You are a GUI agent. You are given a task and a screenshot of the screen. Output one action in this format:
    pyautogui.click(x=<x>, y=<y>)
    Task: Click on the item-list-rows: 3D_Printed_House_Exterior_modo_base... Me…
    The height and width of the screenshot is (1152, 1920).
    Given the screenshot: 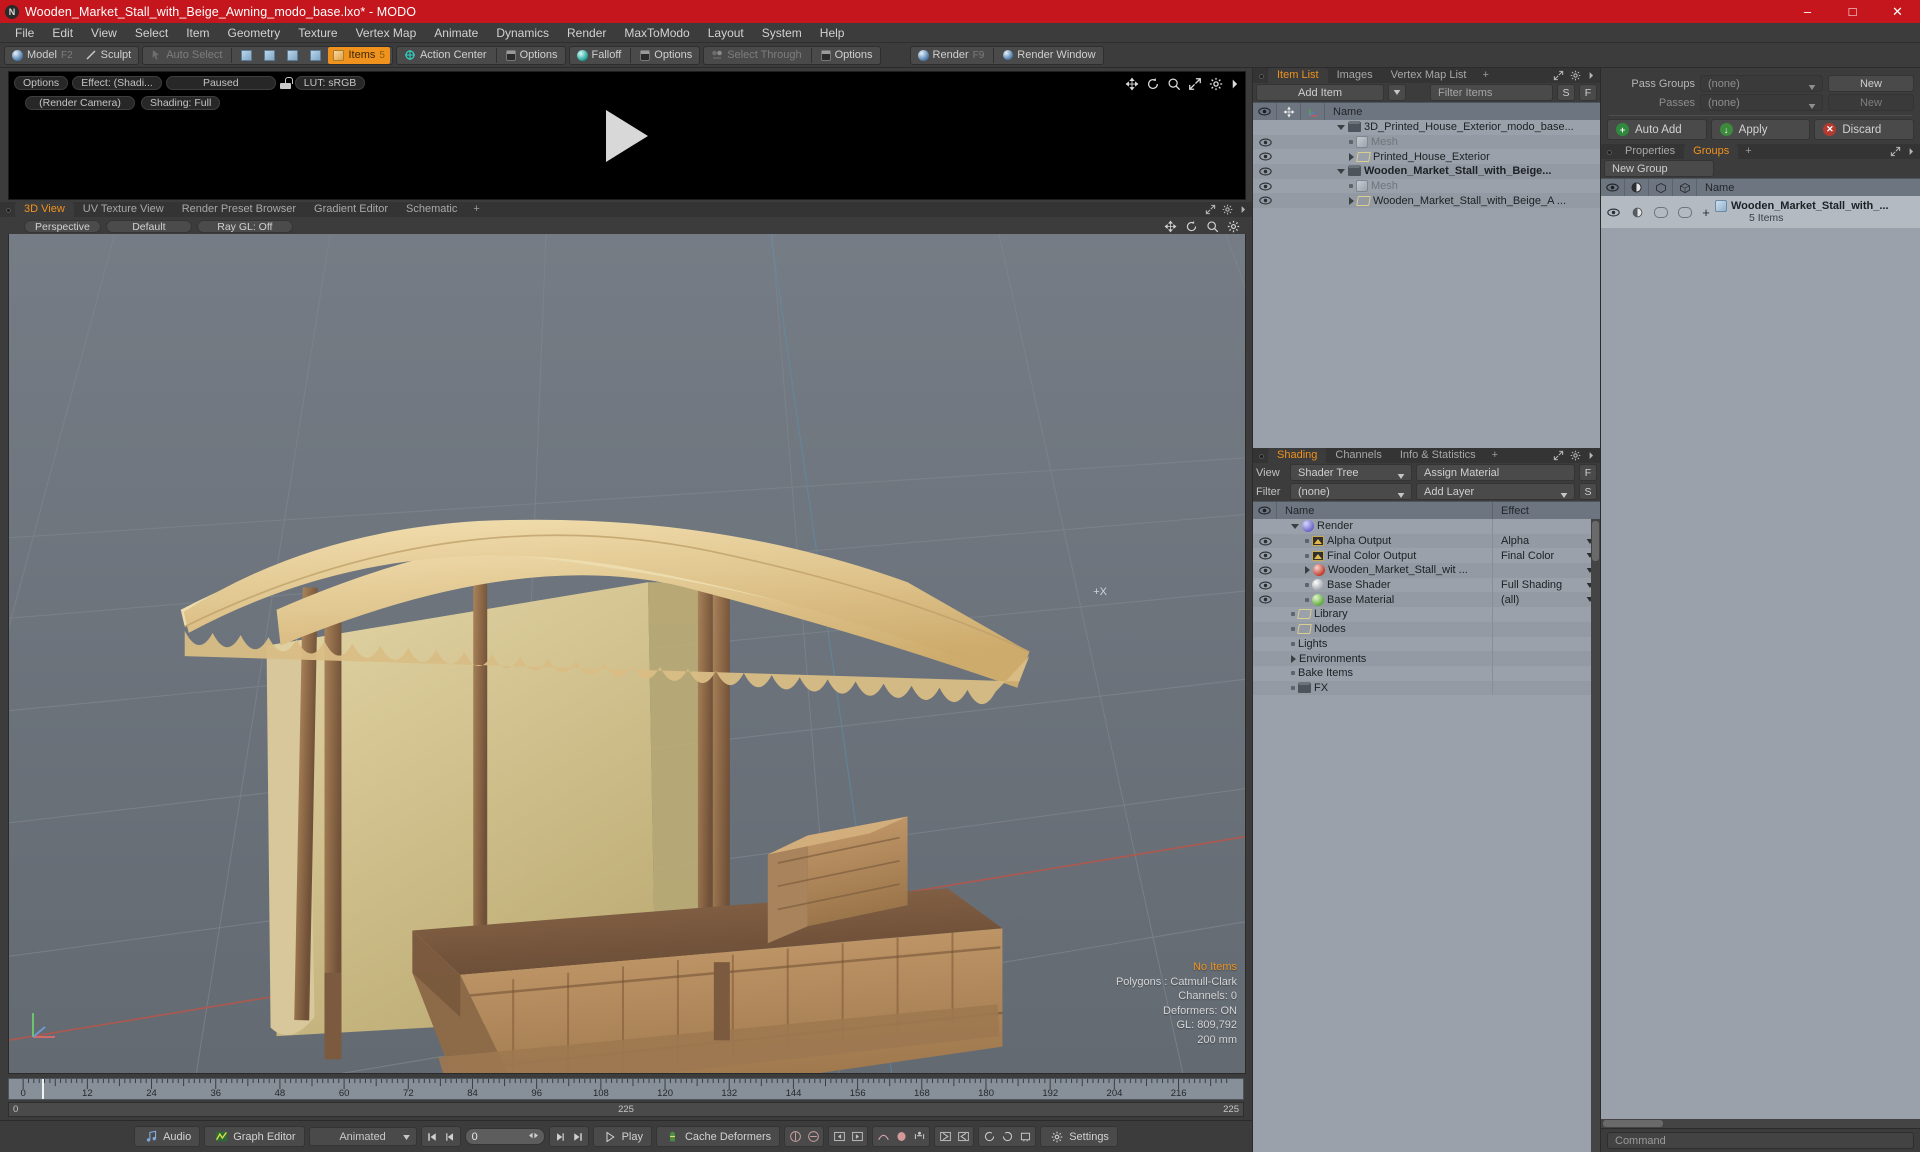 What is the action you would take?
    pyautogui.click(x=1426, y=284)
    